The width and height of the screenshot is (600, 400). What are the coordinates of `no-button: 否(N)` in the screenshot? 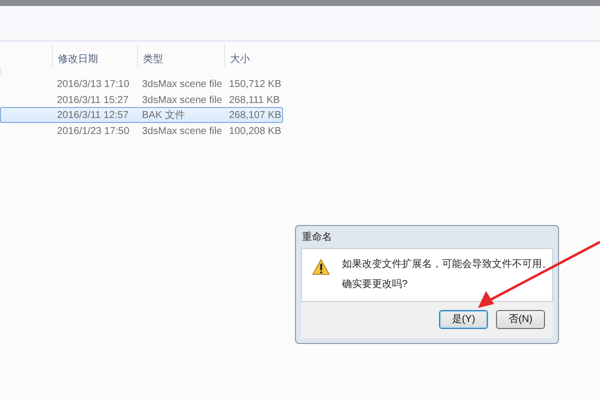 It's located at (520, 319).